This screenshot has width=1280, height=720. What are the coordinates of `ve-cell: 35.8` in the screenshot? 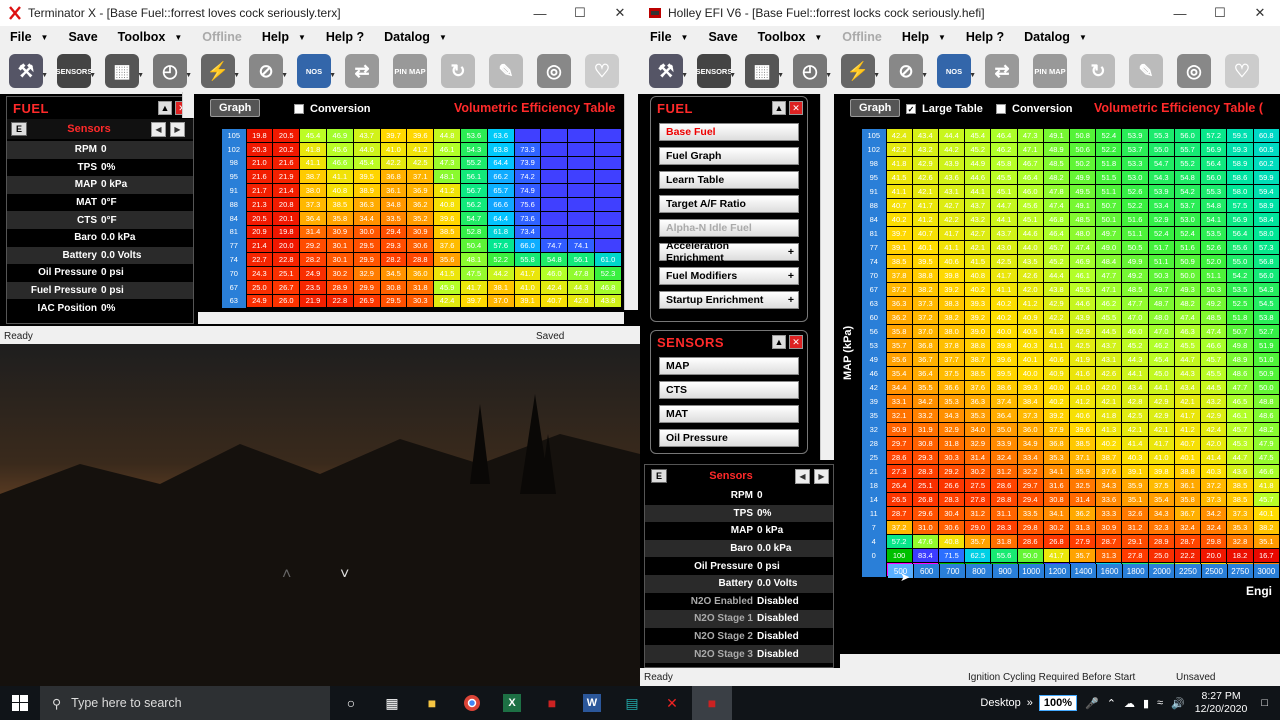 It's located at (339, 218).